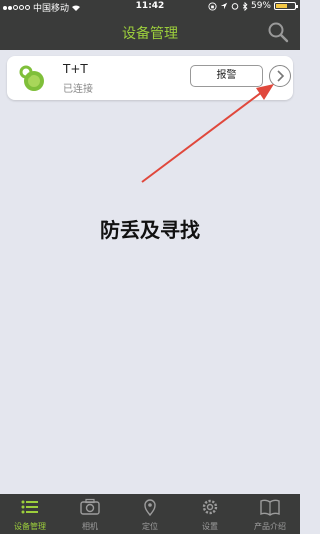  What do you see at coordinates (90, 506) in the screenshot?
I see `camera-icon` at bounding box center [90, 506].